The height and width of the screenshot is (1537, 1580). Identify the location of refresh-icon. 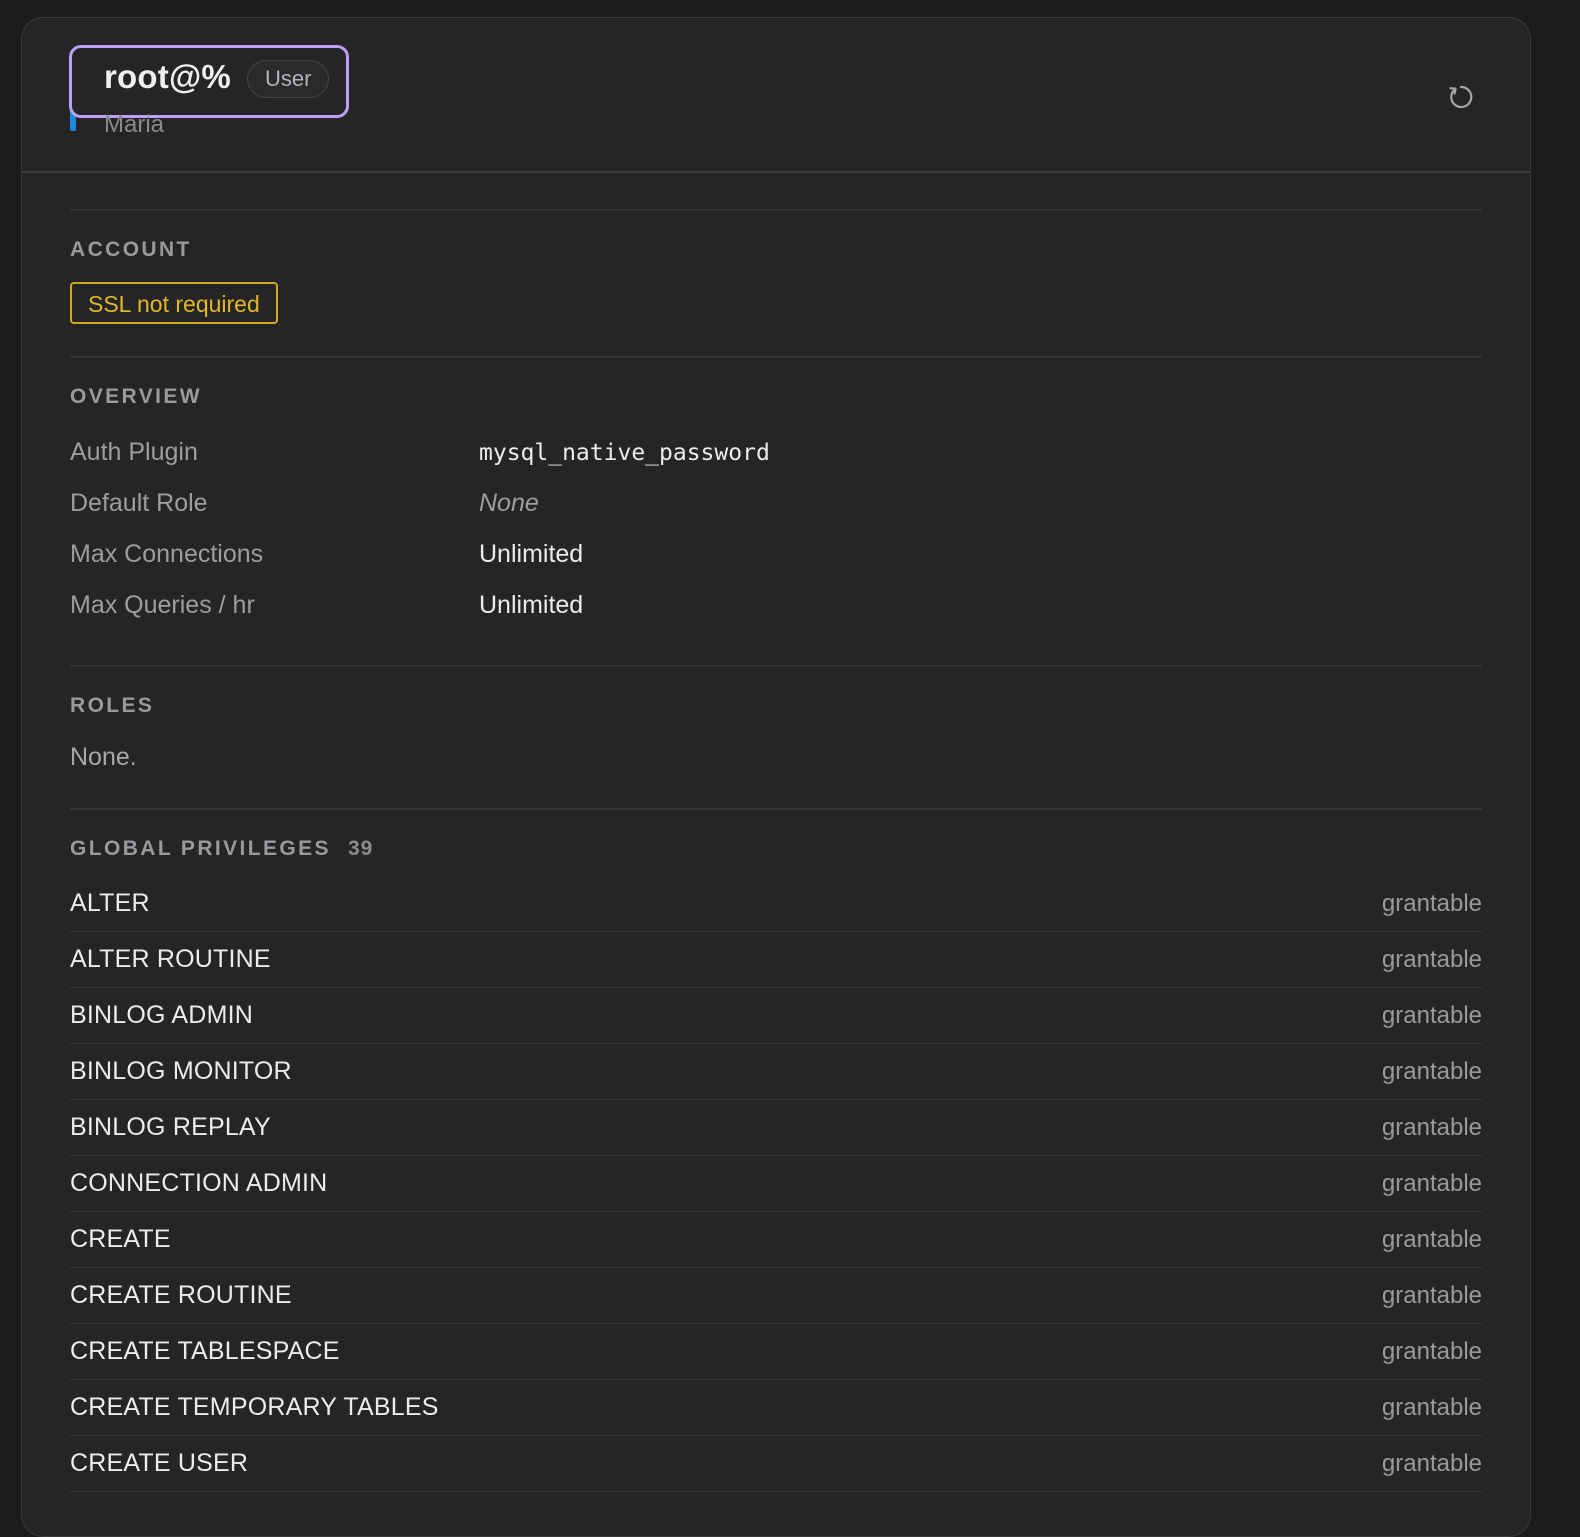
(1461, 99).